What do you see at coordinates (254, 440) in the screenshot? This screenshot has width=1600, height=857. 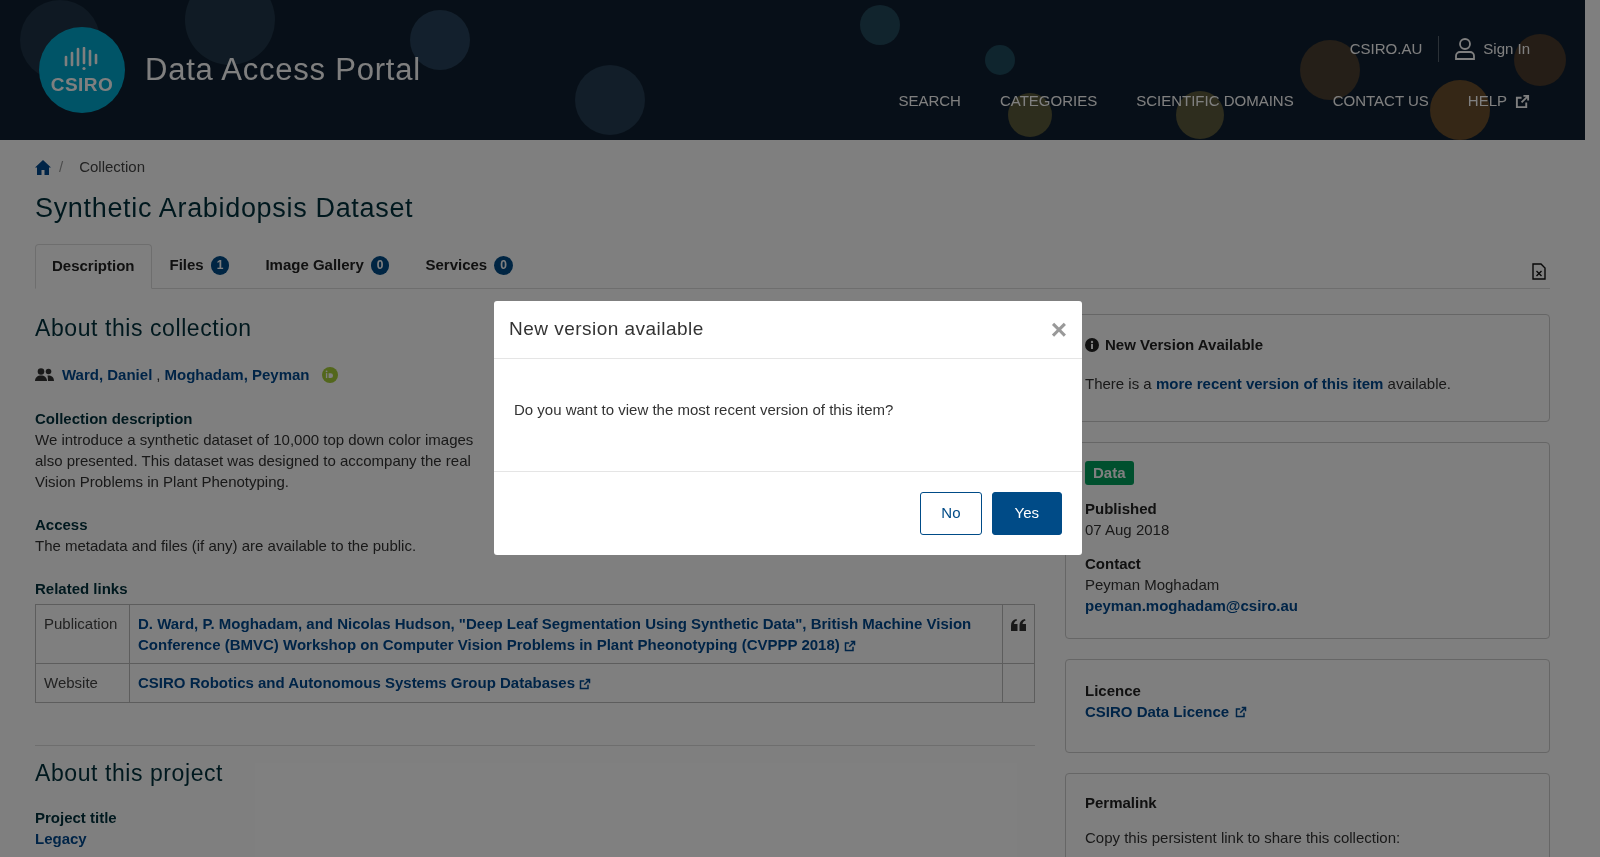 I see `field-text: We introduce a synthetic dataset of 10,000 top down color images` at bounding box center [254, 440].